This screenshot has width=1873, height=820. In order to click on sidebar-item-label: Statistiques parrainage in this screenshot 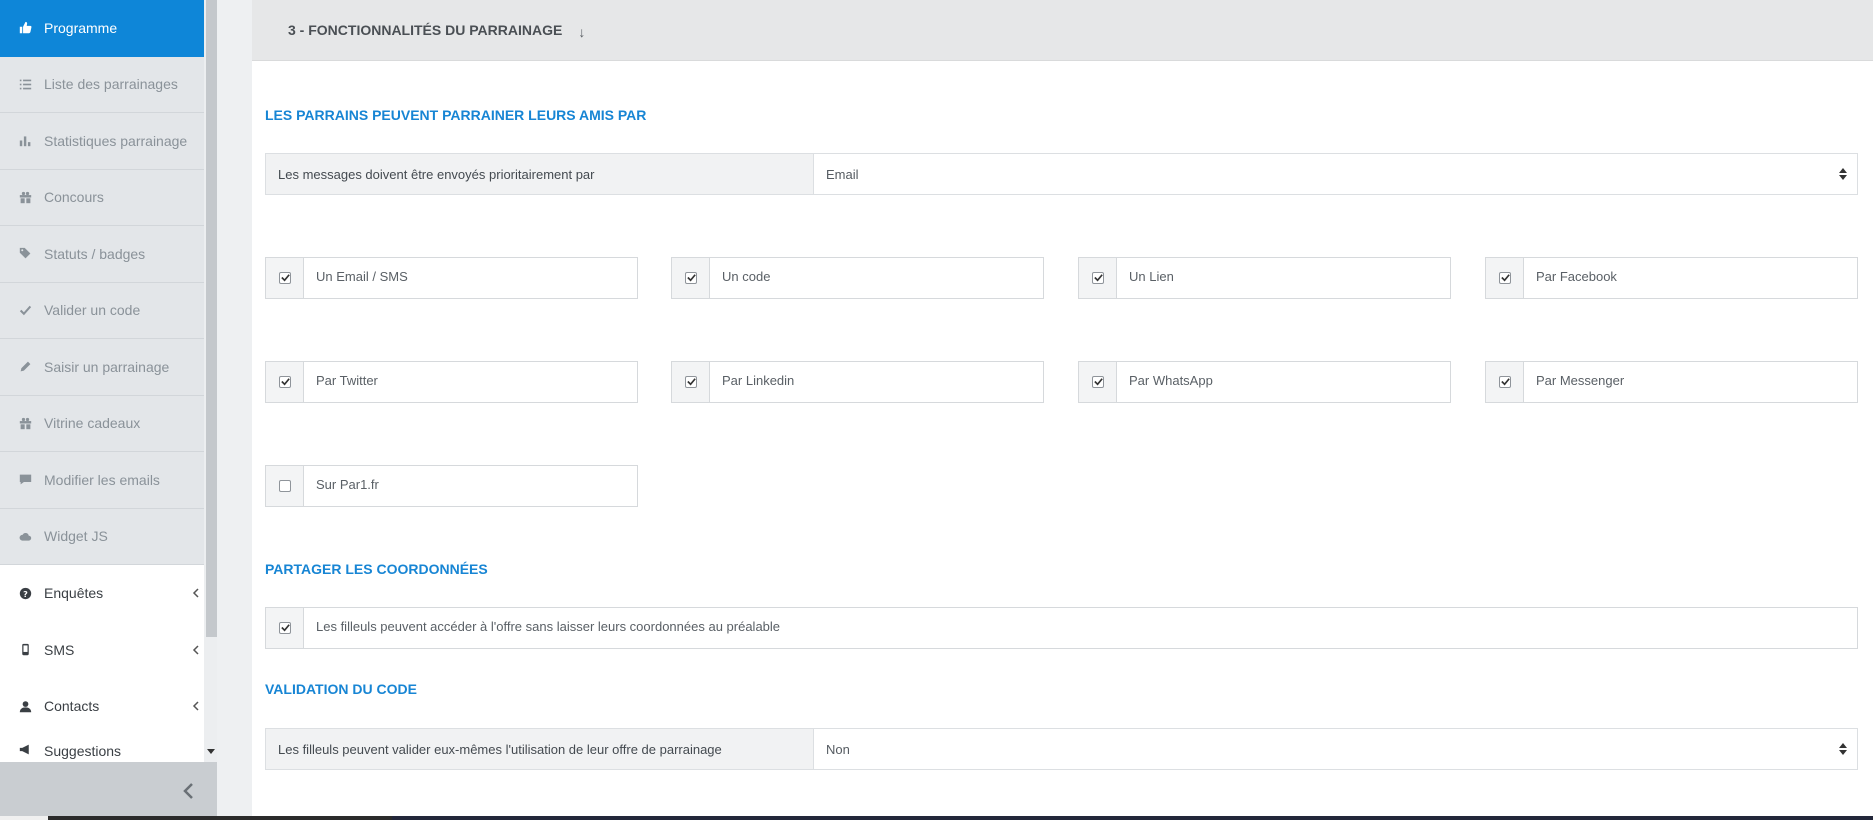, I will do `click(116, 140)`.